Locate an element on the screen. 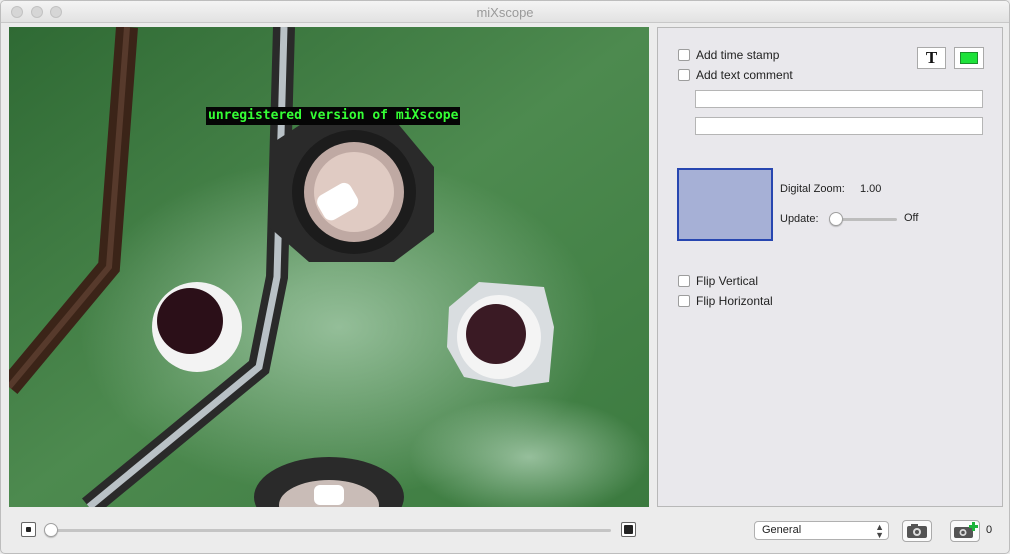 The height and width of the screenshot is (554, 1010). camera-icon is located at coordinates (917, 531).